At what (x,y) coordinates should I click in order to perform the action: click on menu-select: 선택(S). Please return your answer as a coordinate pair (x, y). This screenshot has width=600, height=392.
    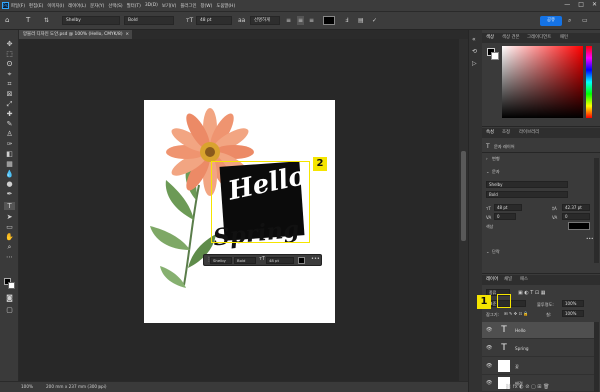
    Looking at the image, I should click on (115, 6).